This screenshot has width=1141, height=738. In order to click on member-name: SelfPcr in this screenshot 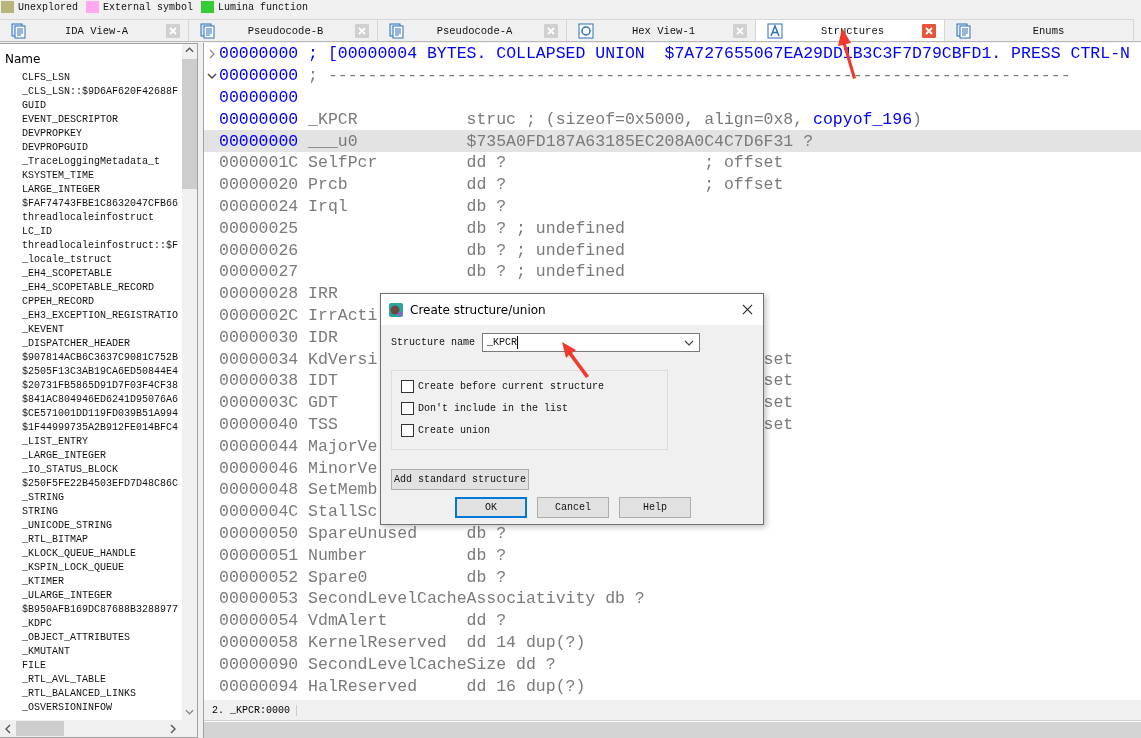, I will do `click(343, 163)`.